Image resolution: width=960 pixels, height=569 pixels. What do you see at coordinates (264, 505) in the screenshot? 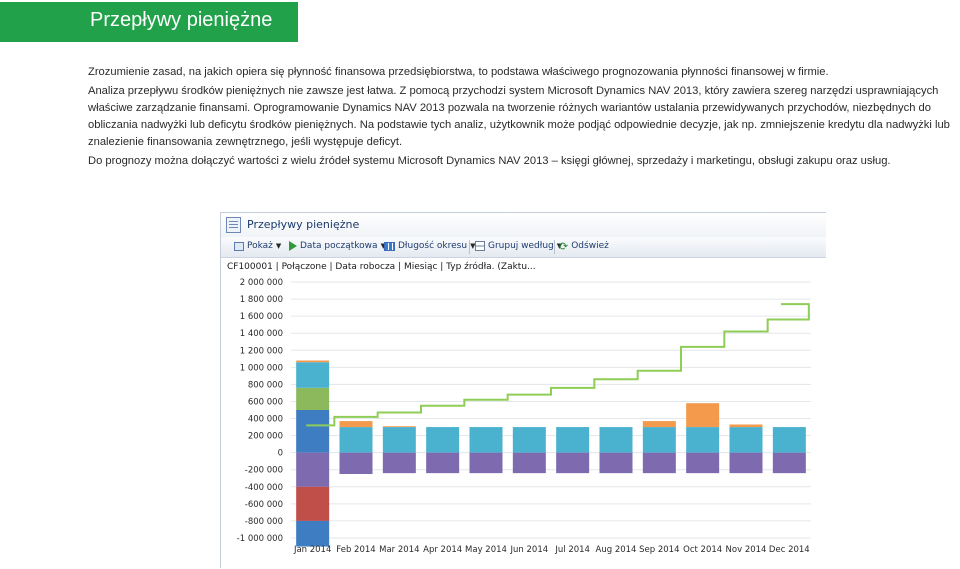
I see `y-tick-label: -600 000` at bounding box center [264, 505].